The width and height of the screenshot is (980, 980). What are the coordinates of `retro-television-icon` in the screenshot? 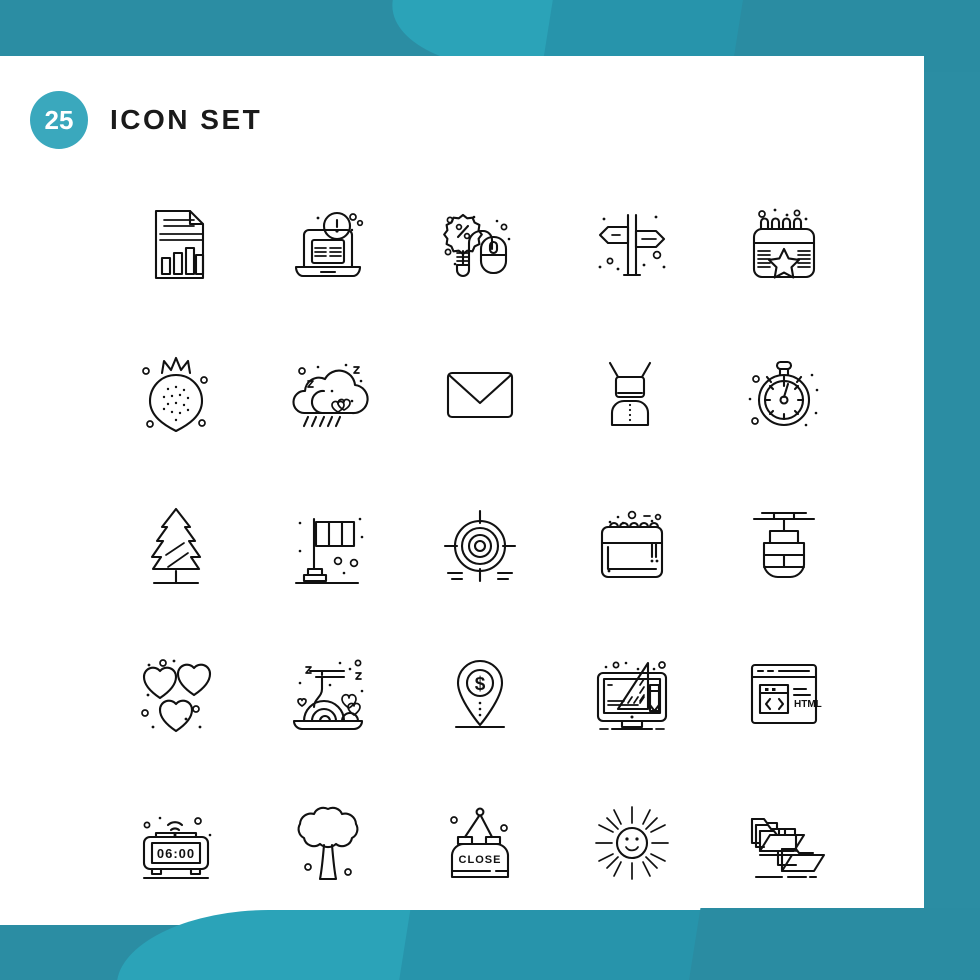 It's located at (630, 394).